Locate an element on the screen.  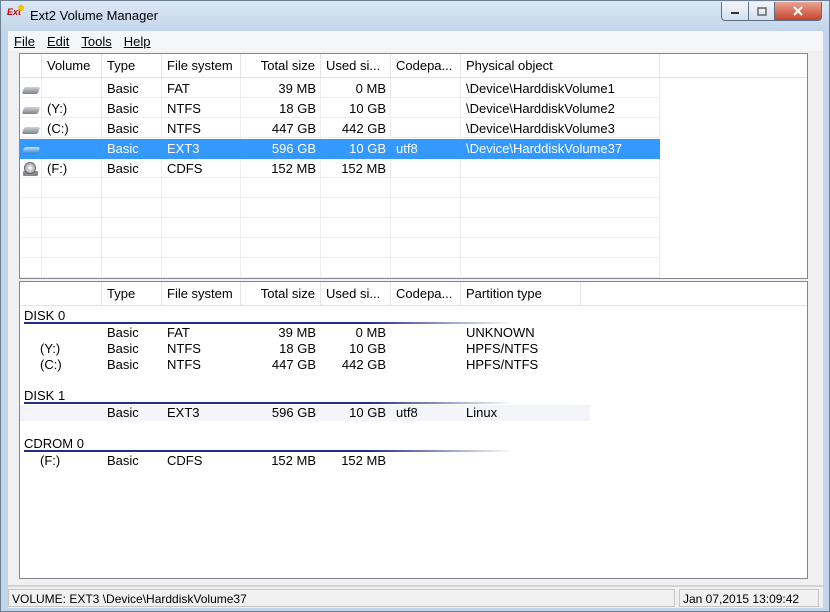
volume-codepage: utf8 is located at coordinates (407, 148).